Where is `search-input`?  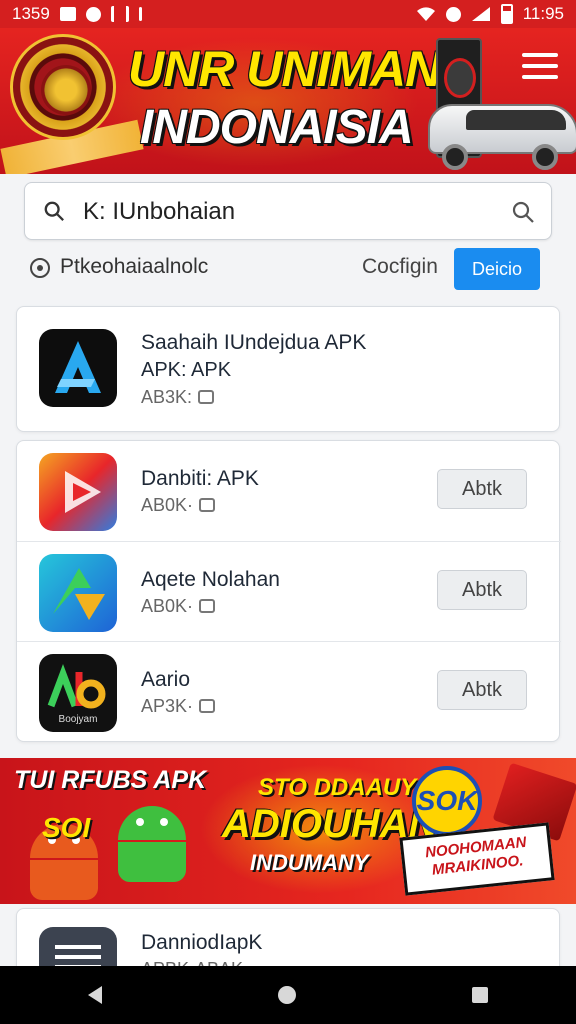
search-input is located at coordinates (293, 212).